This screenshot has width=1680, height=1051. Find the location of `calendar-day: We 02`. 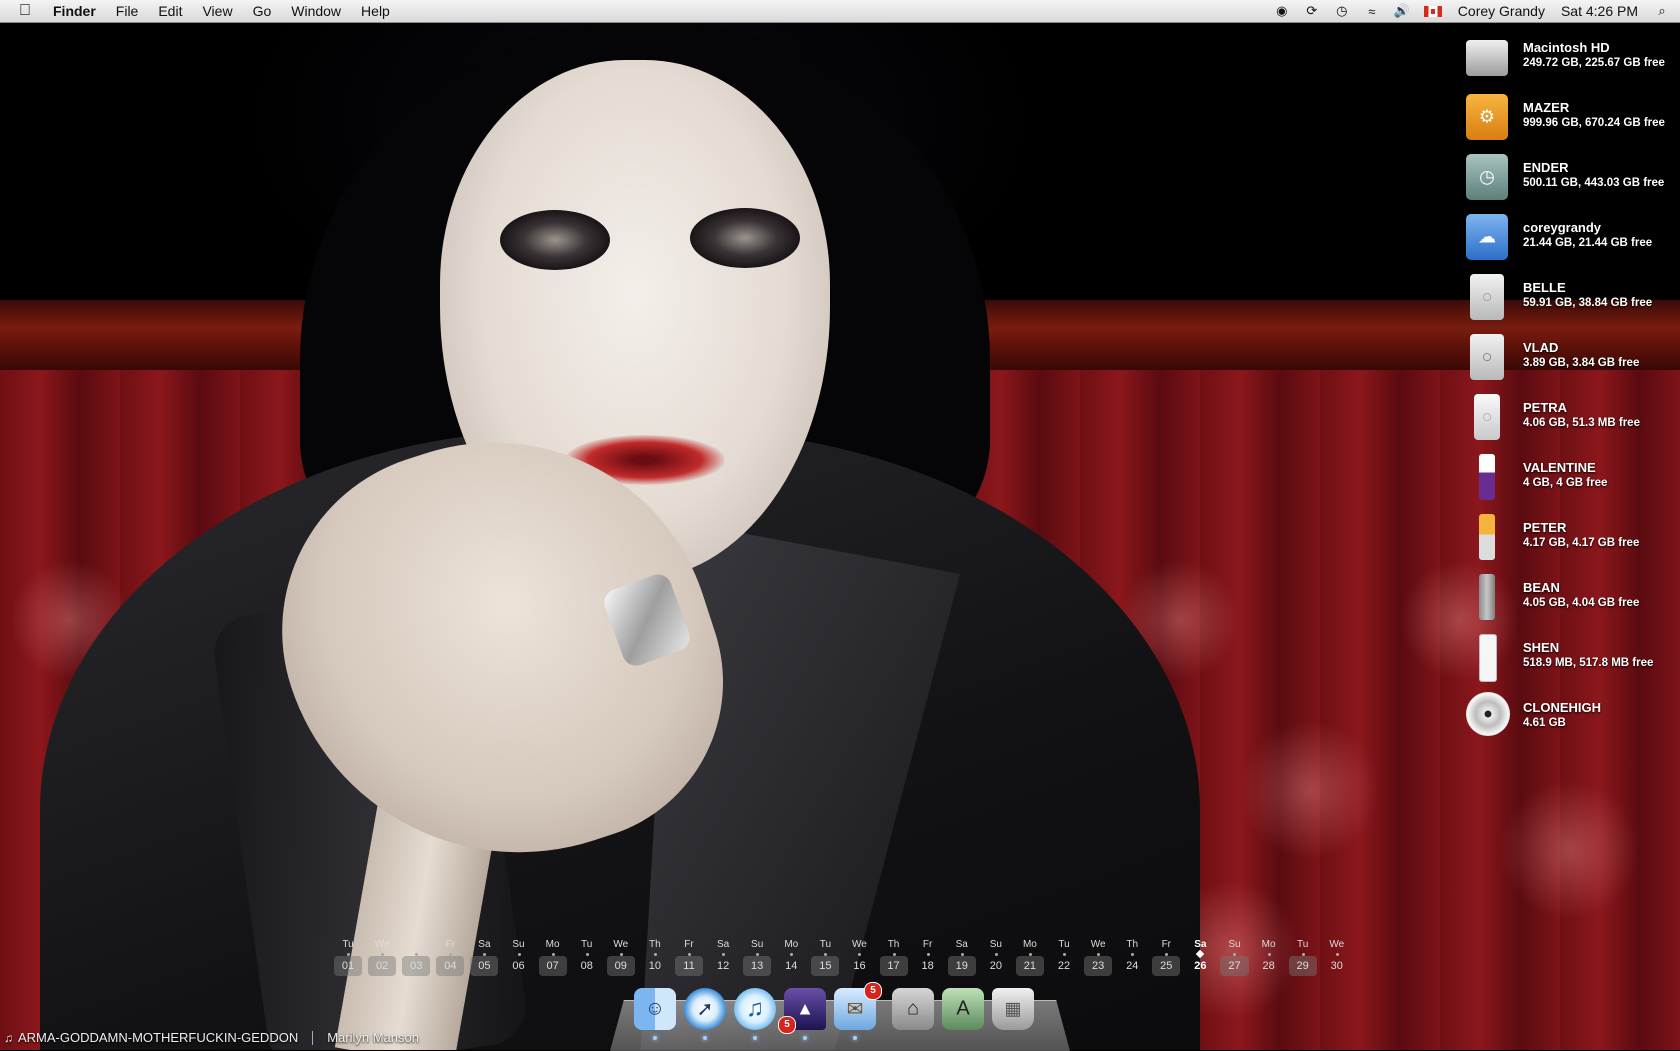

calendar-day: We 02 is located at coordinates (382, 957).